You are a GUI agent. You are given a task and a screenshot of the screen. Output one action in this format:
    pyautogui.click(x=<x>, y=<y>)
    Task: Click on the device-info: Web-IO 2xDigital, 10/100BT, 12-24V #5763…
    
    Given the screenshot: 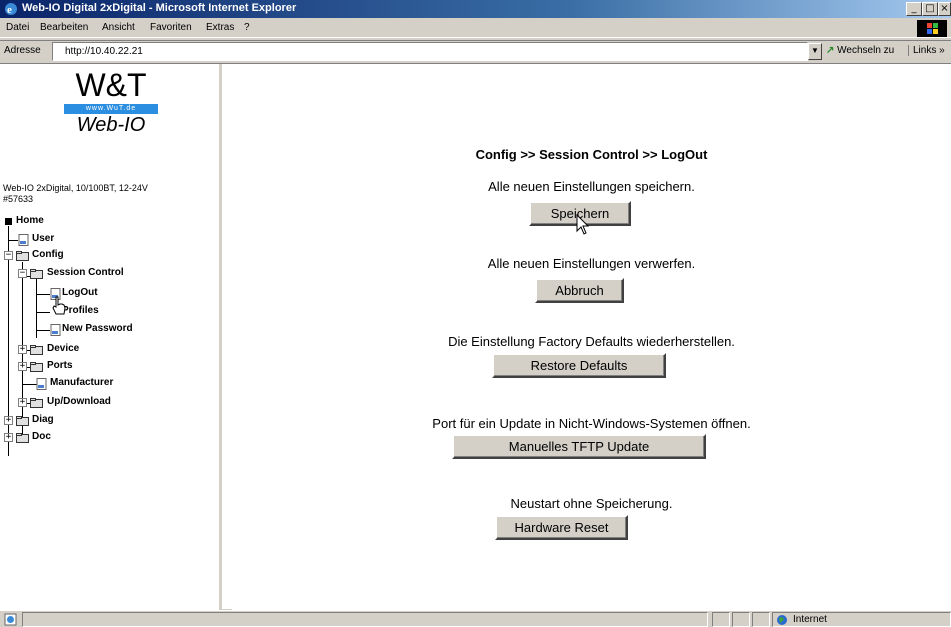 What is the action you would take?
    pyautogui.click(x=75, y=194)
    